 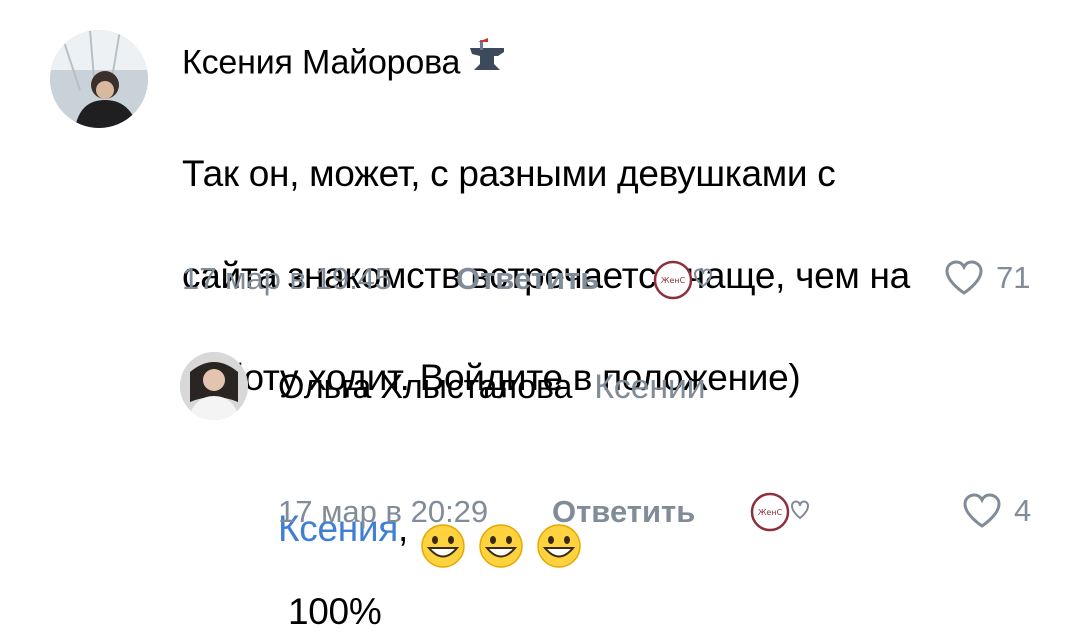 I want to click on like-count: 71, so click(x=1013, y=277).